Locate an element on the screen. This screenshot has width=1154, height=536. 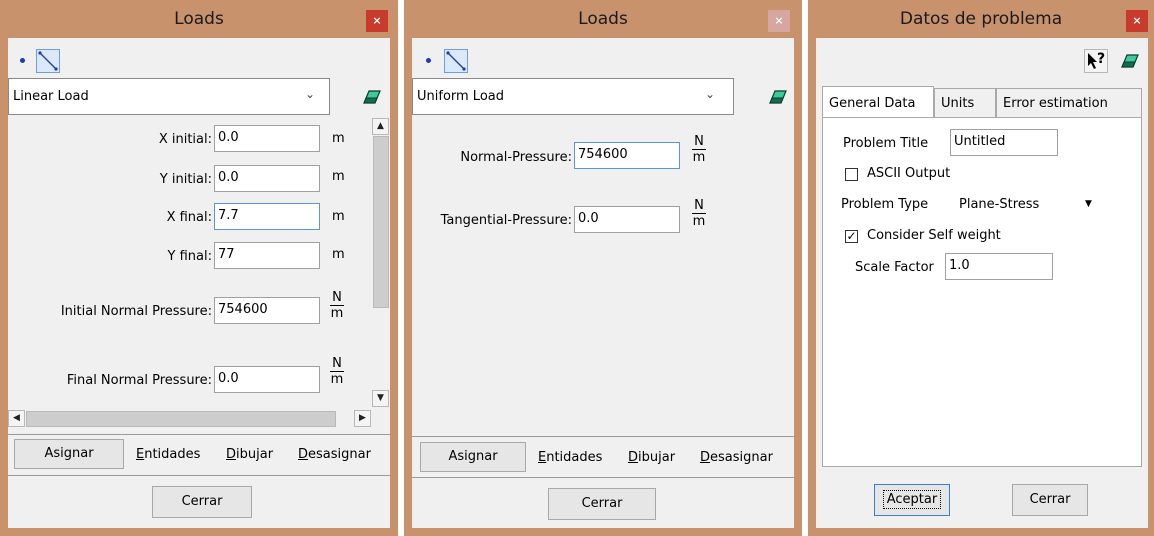
horizontal-scroll-thumb is located at coordinates (181, 419).